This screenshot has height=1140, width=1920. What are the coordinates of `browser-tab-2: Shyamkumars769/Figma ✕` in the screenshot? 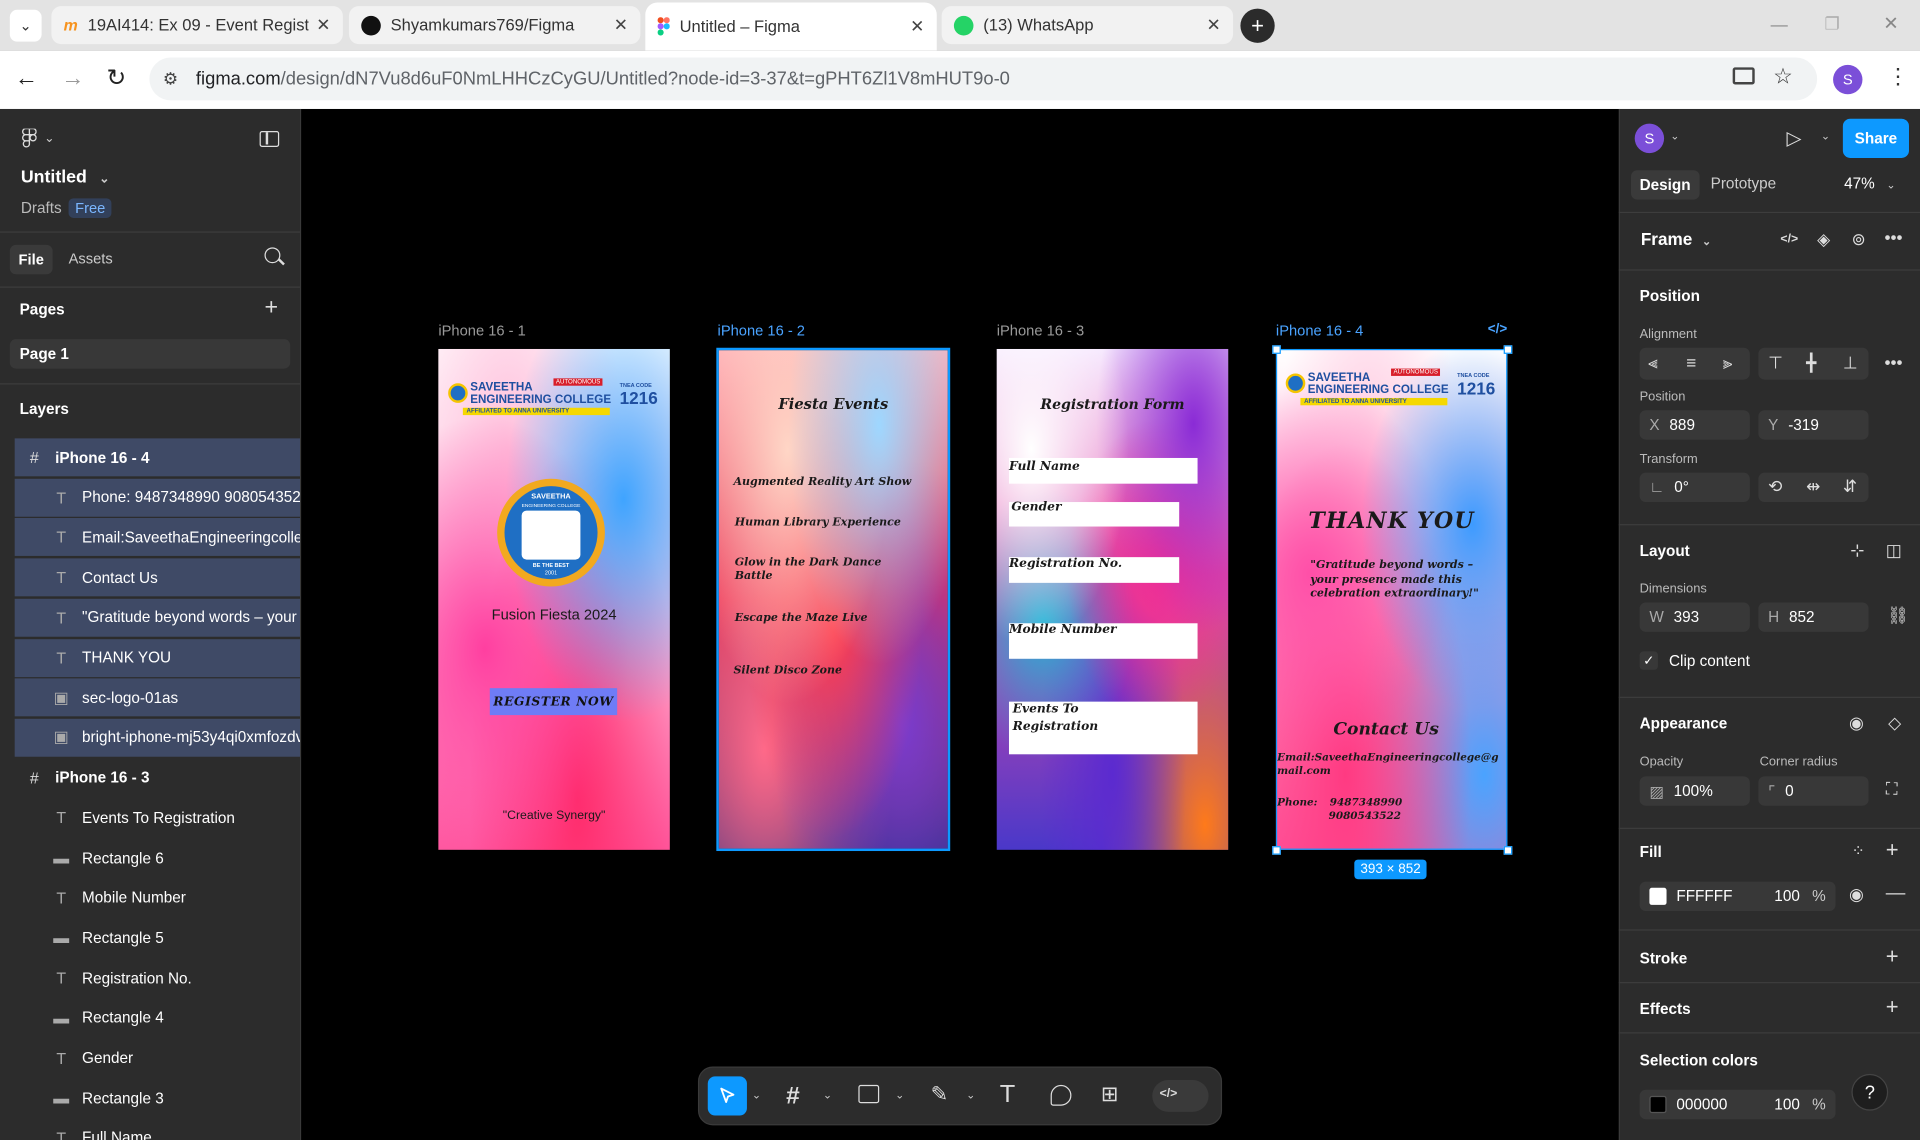 It's located at (494, 25).